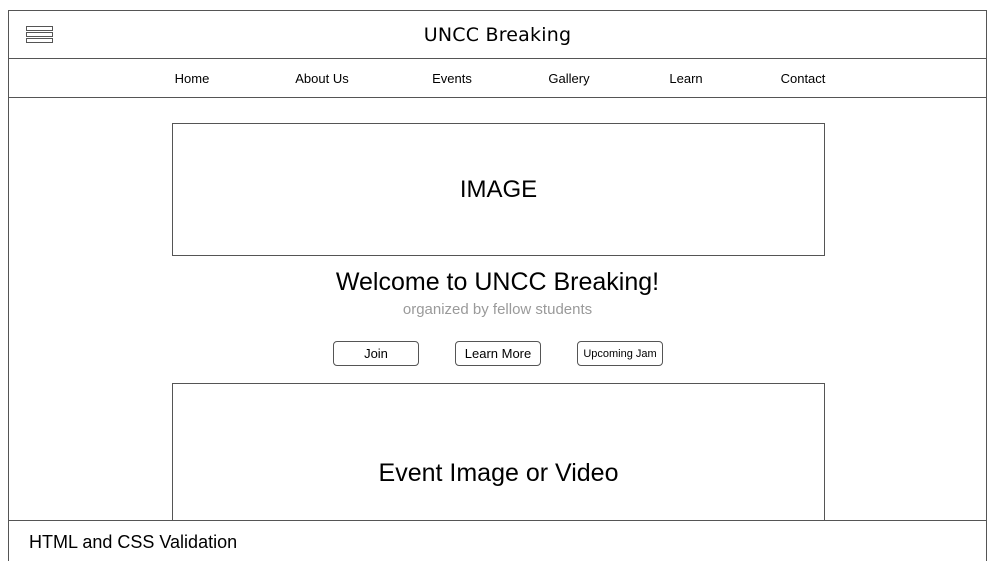  I want to click on nav-item-learn: Learn, so click(685, 78).